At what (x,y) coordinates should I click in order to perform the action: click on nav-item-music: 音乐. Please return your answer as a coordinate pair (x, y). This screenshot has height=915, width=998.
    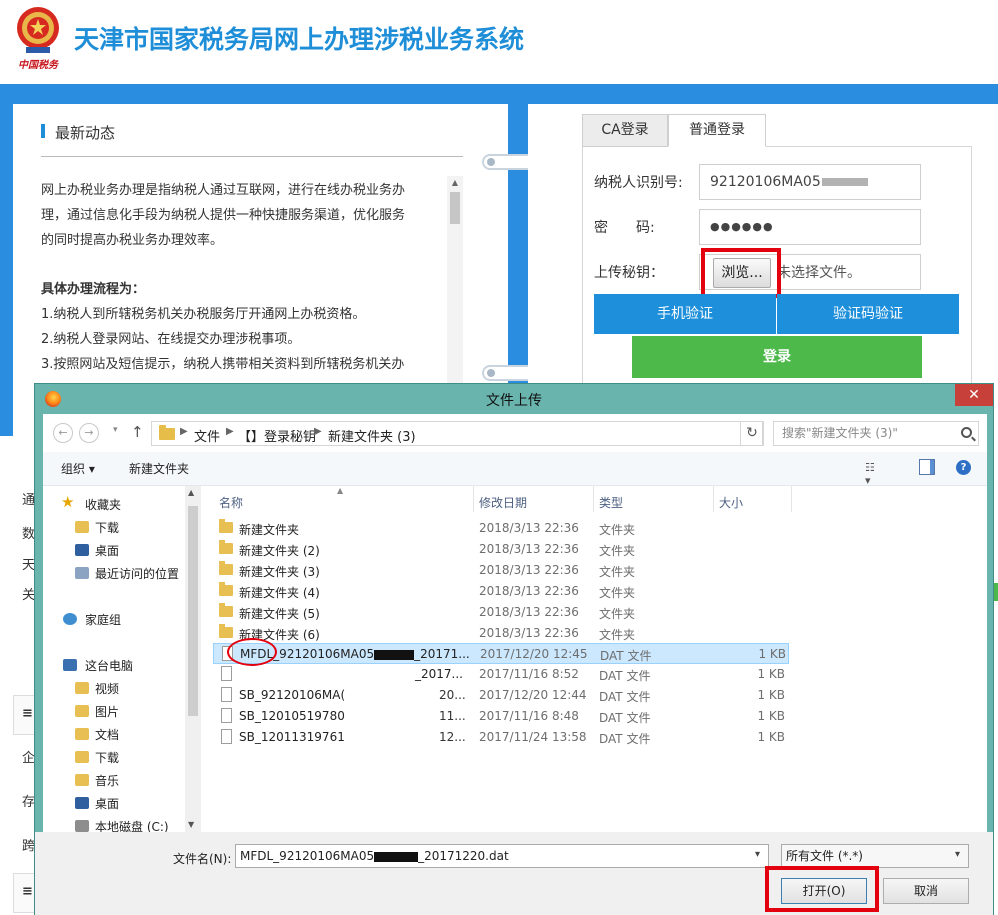
    Looking at the image, I should click on (107, 780).